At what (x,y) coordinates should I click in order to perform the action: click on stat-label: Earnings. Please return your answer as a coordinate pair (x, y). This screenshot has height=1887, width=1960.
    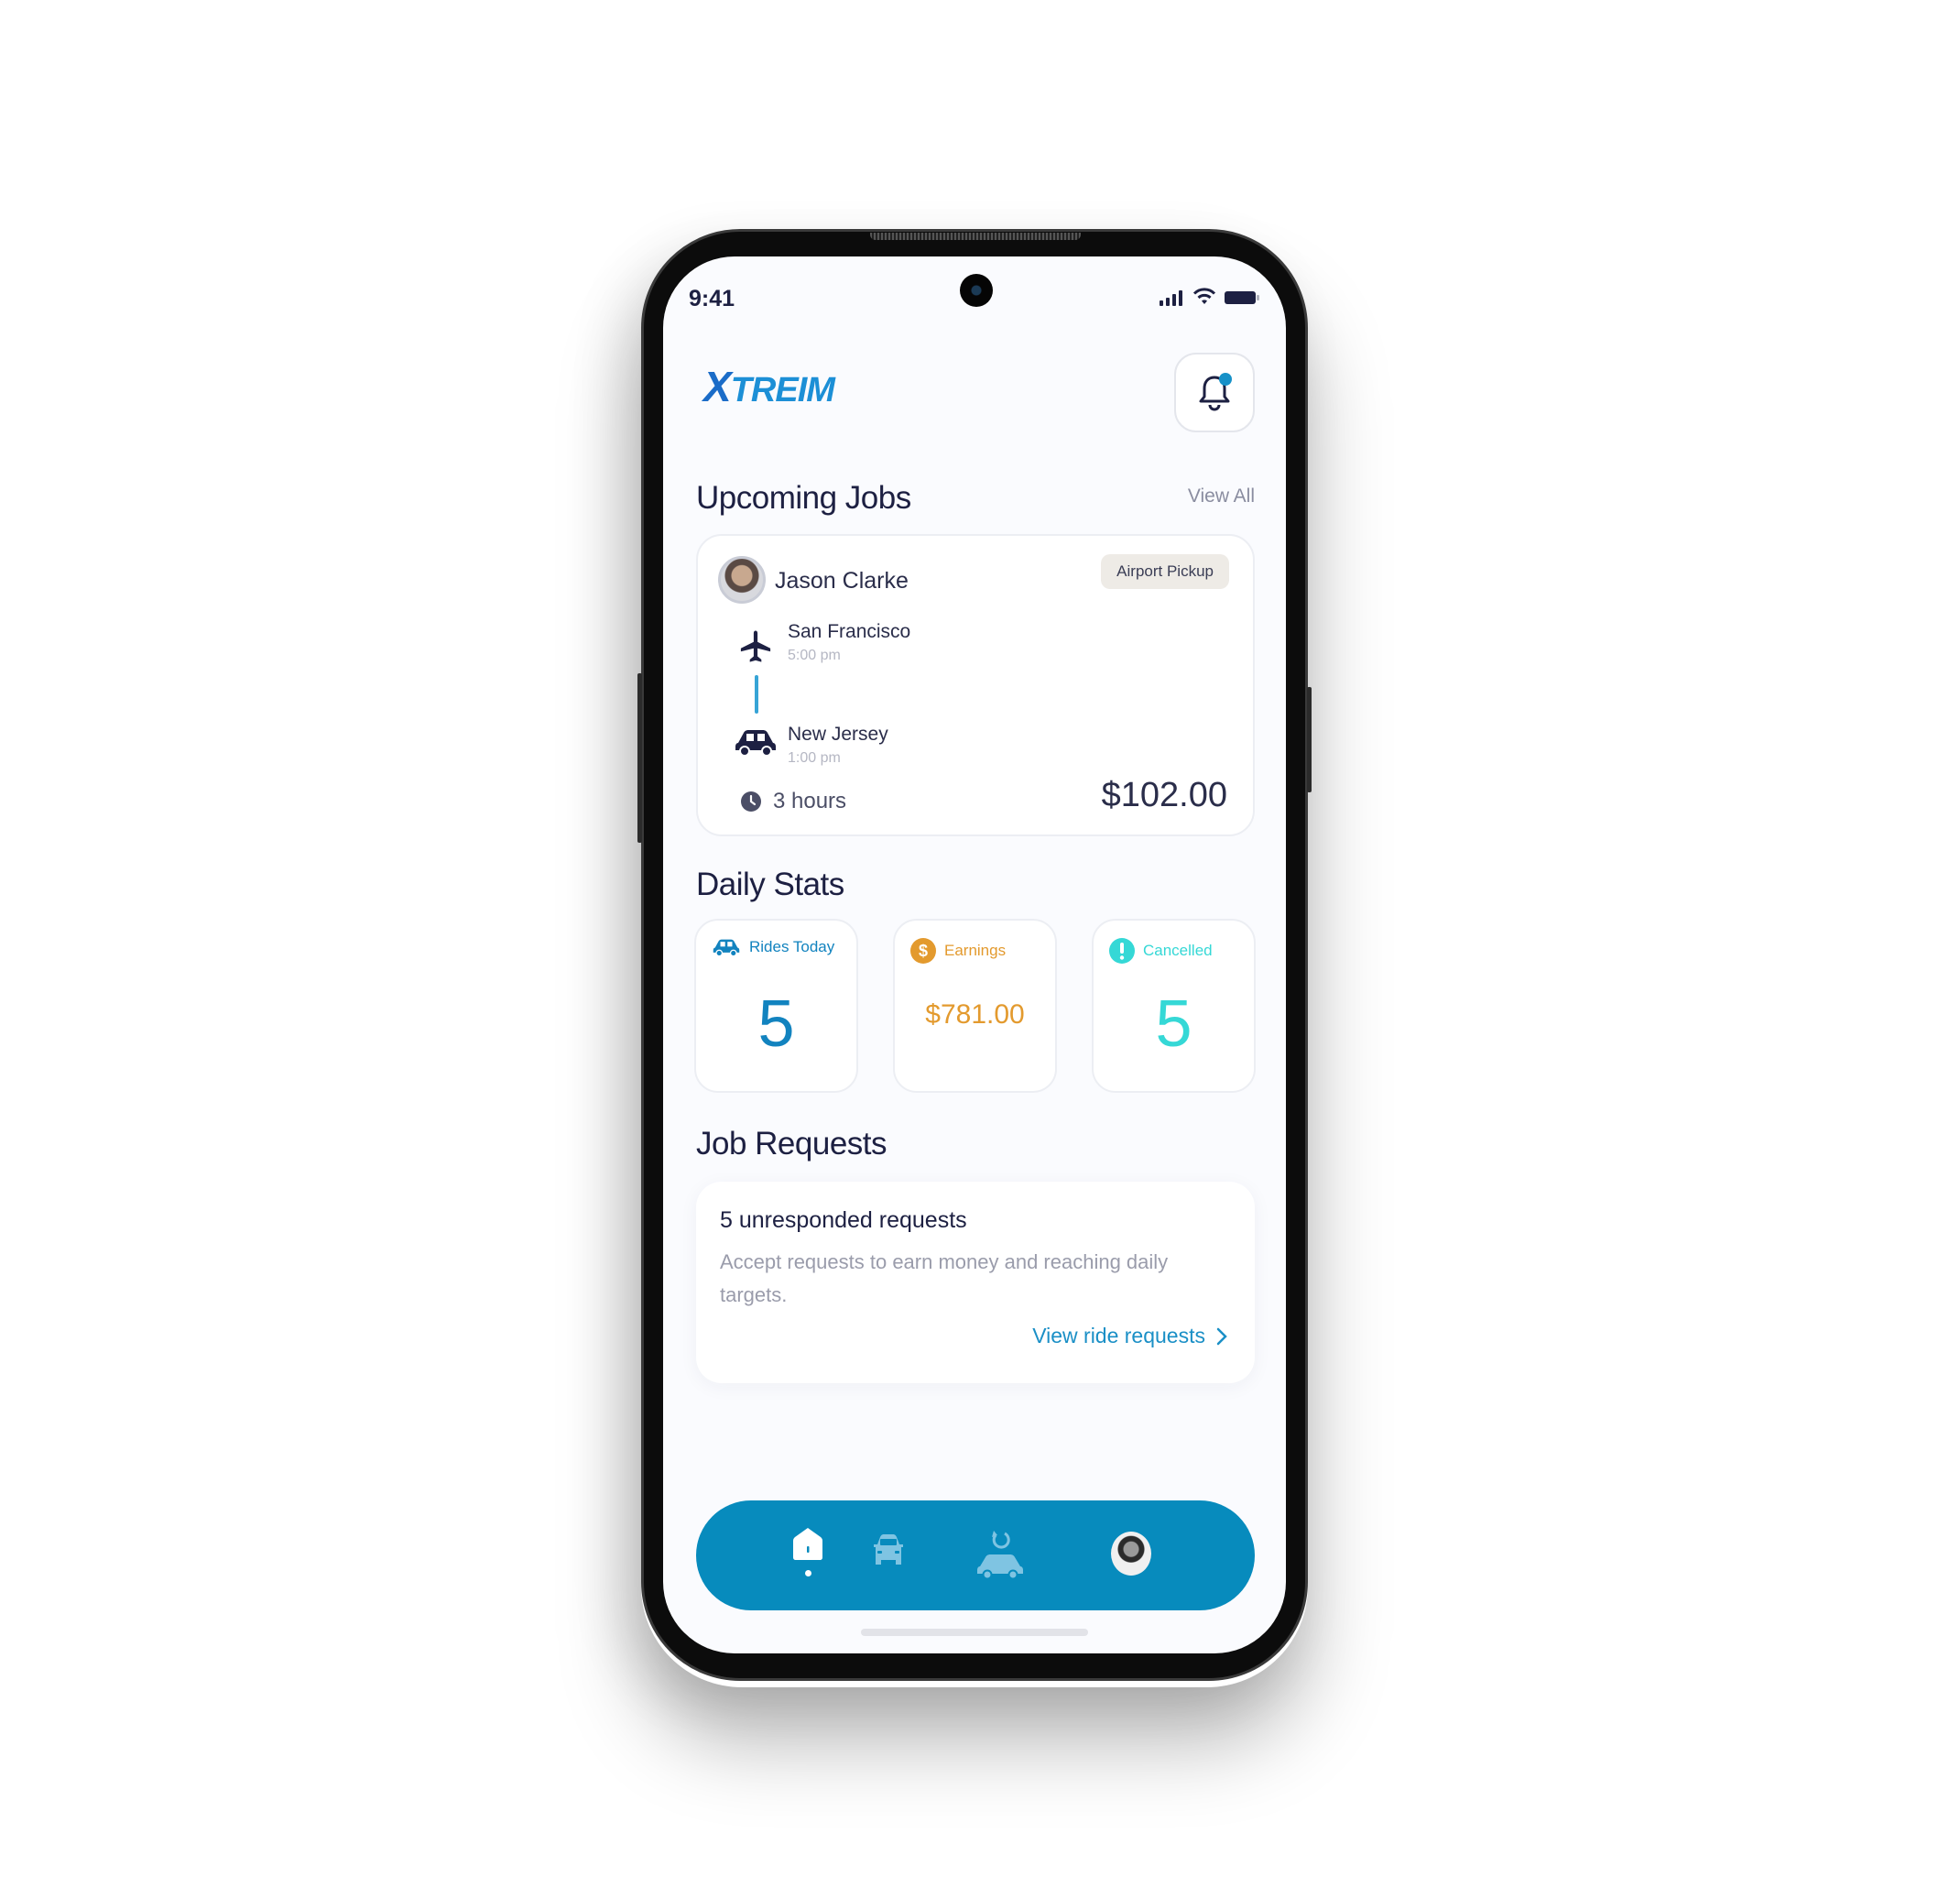
    Looking at the image, I should click on (975, 950).